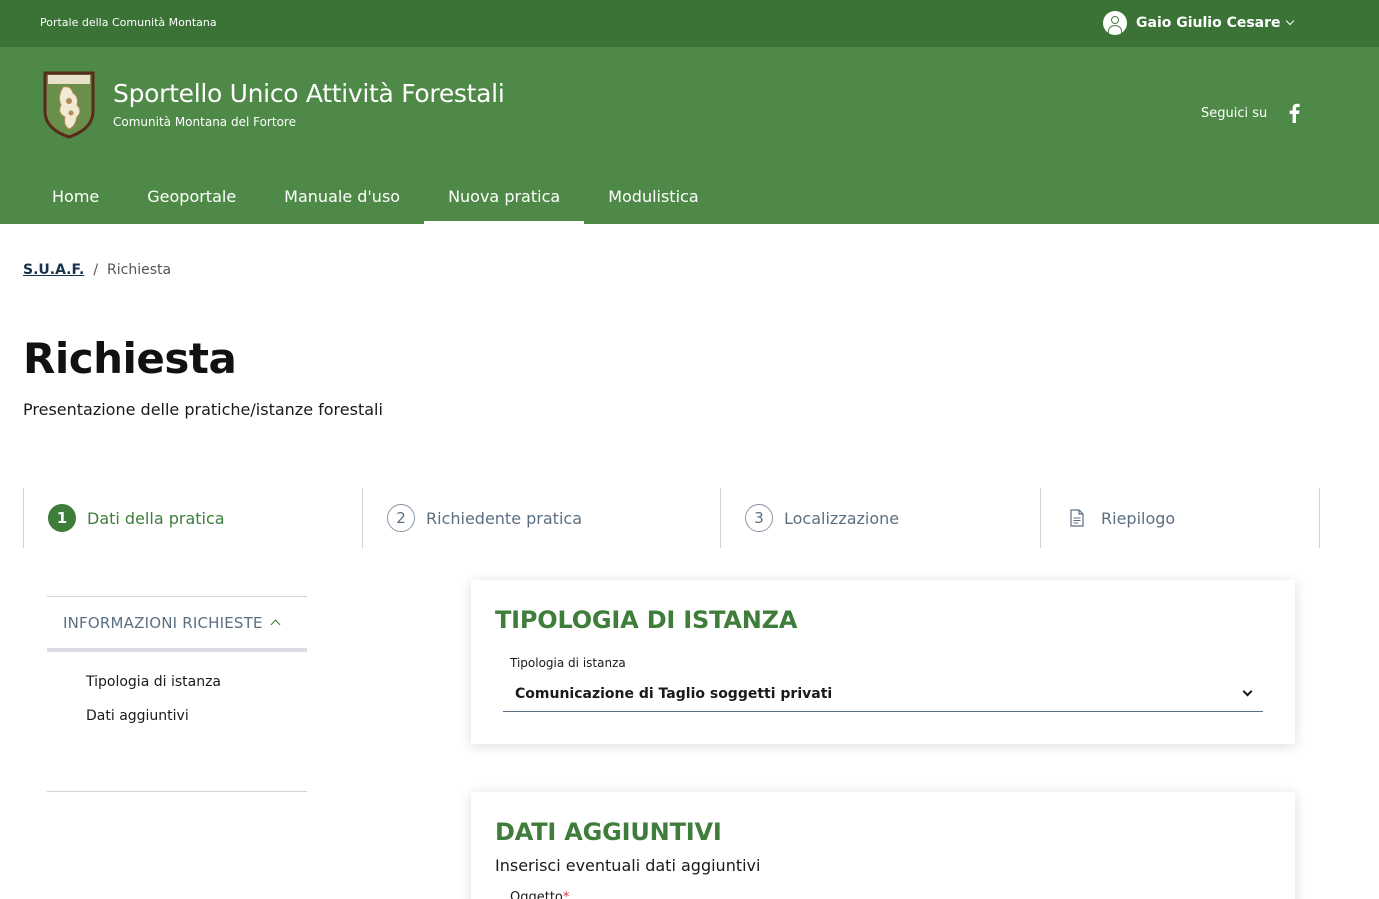 The image size is (1379, 899). What do you see at coordinates (536, 894) in the screenshot?
I see `oggetto-label-text: Oggetto` at bounding box center [536, 894].